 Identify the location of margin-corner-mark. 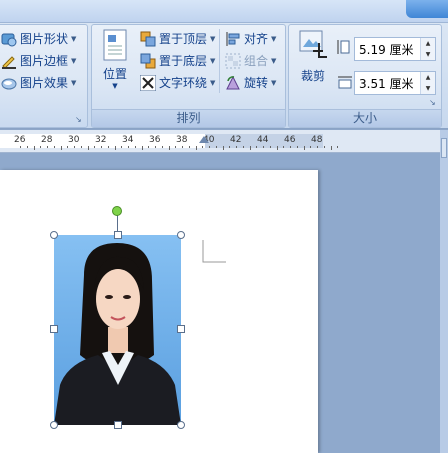
(214, 251).